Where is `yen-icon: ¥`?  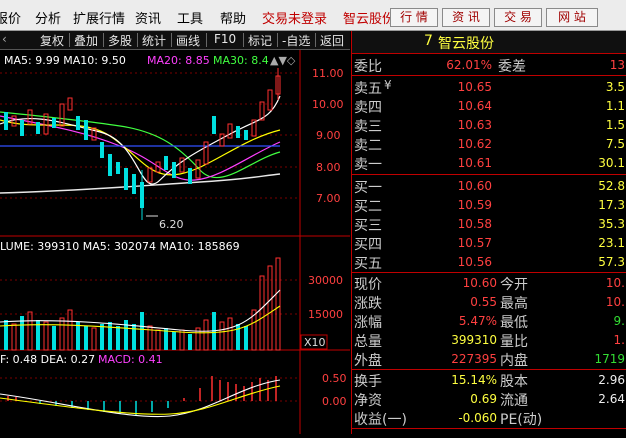 yen-icon: ¥ is located at coordinates (388, 85).